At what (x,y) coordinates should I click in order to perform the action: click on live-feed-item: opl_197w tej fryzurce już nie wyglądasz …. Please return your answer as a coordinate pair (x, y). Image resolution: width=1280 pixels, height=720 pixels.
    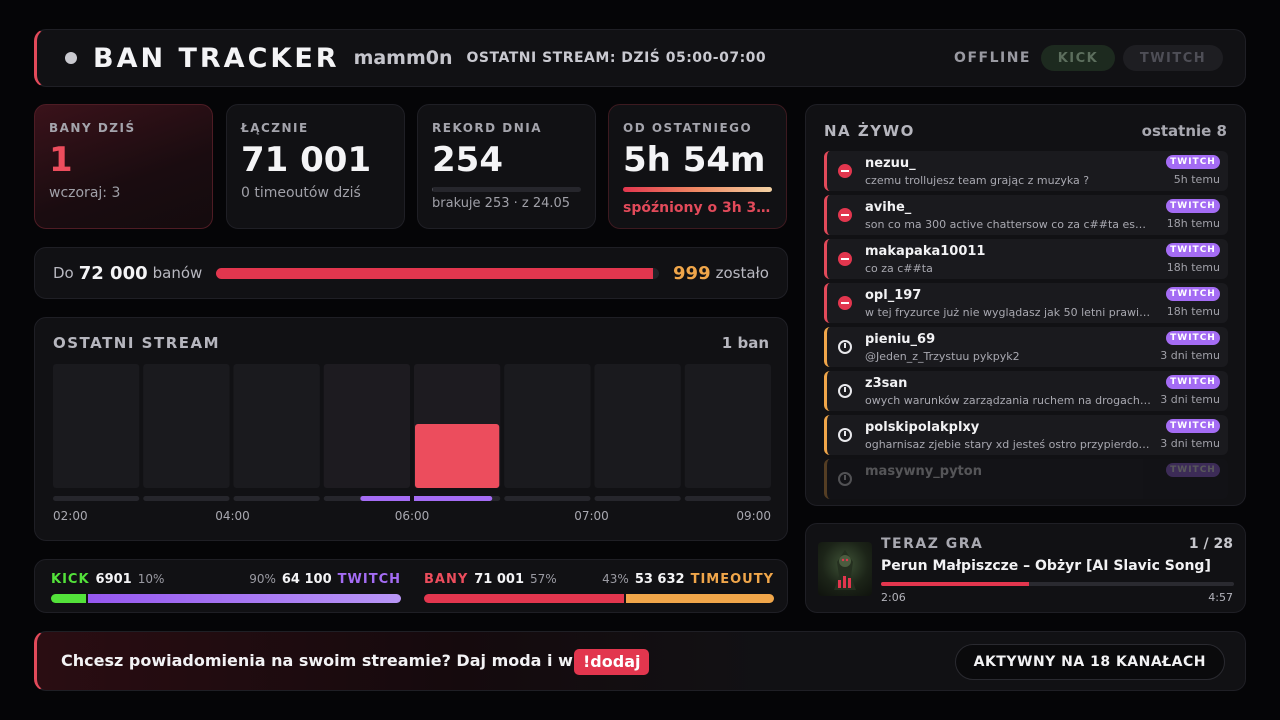
    Looking at the image, I should click on (1026, 303).